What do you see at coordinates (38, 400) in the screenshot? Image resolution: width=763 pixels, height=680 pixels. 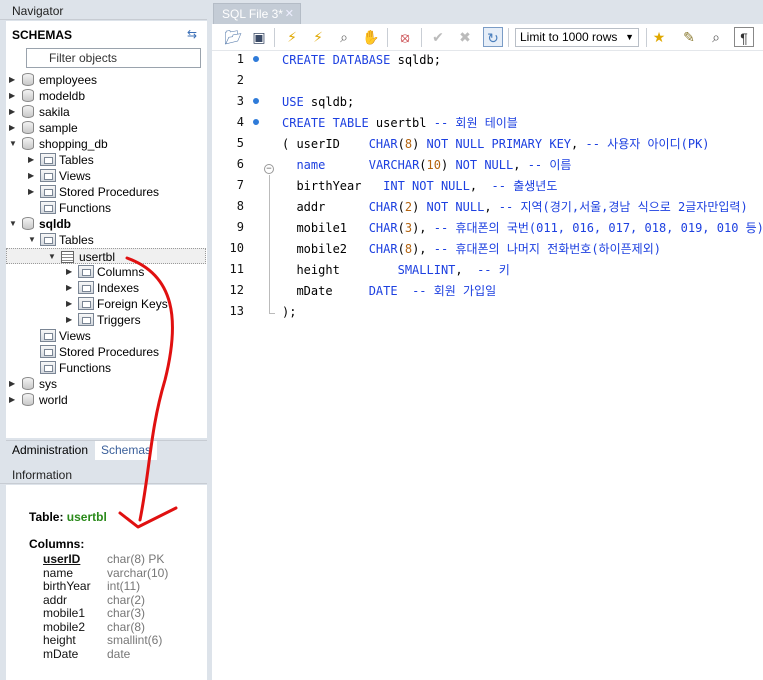 I see `tree-schema-world: ▶ world` at bounding box center [38, 400].